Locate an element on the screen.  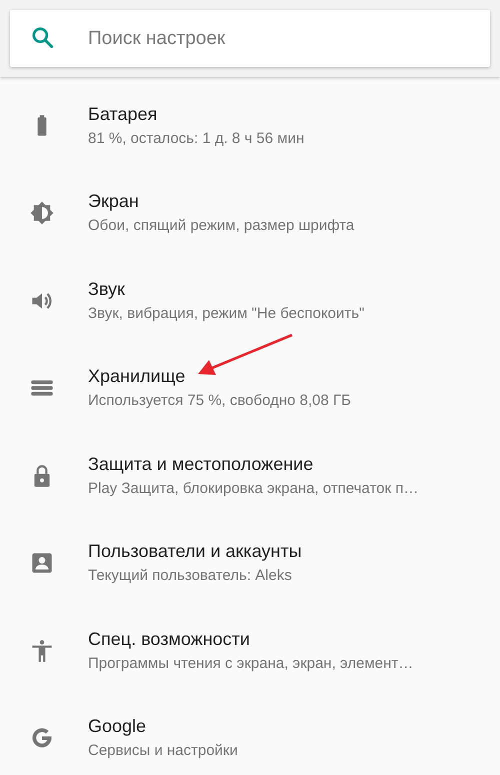
settings-item: Пользователи и аккаунты Текущий пользователь: Aleks is located at coordinates (250, 563).